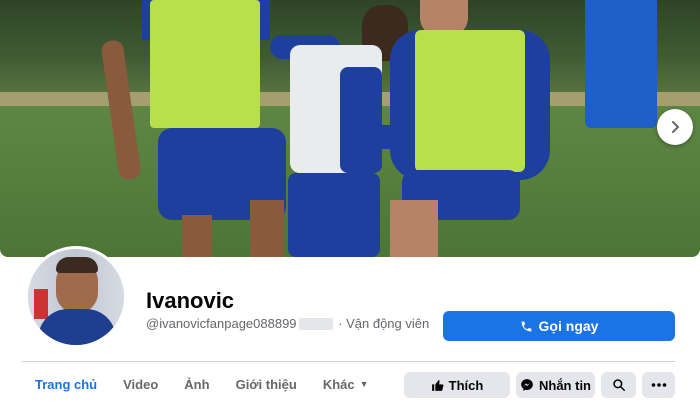  I want to click on call-now-button: Gọi ngay, so click(559, 326).